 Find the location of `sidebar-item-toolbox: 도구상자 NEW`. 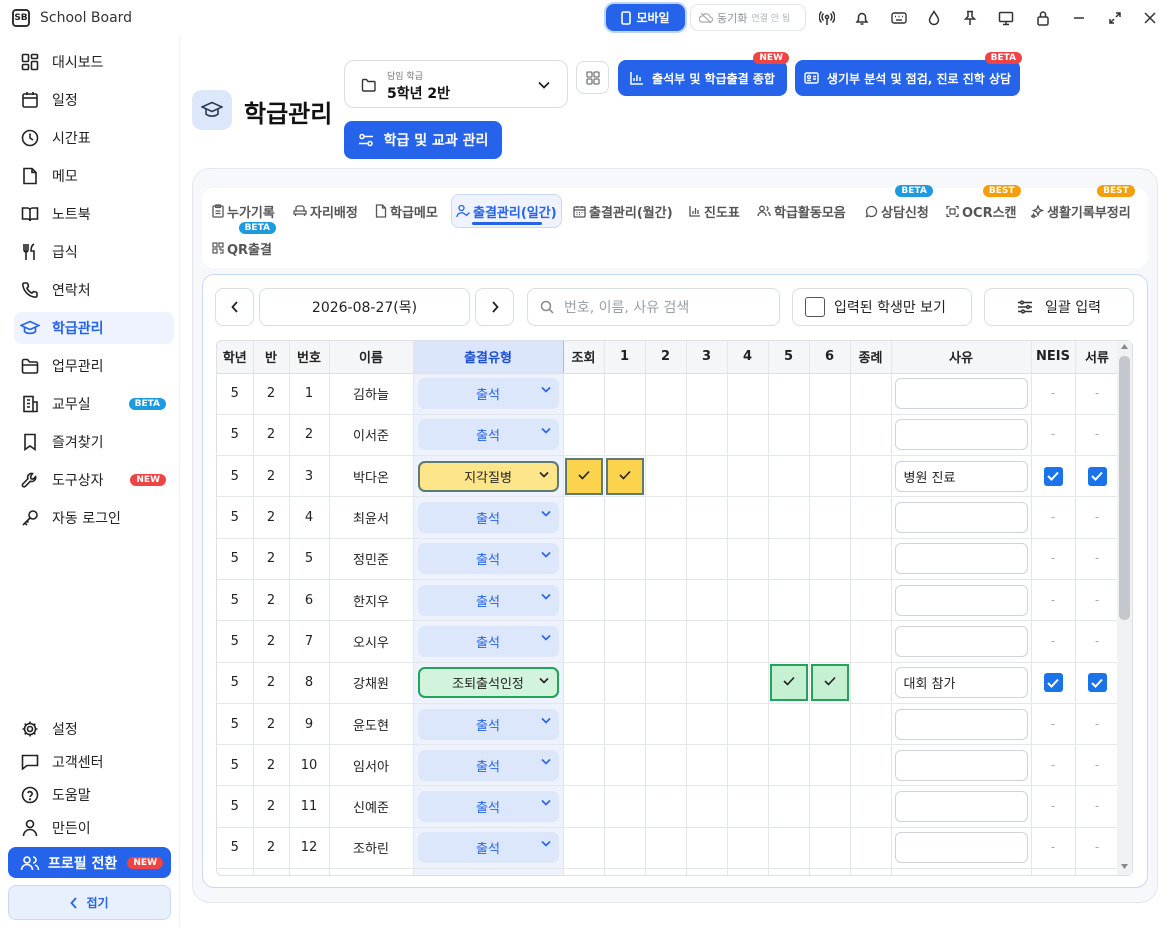

sidebar-item-toolbox: 도구상자 NEW is located at coordinates (94, 480).